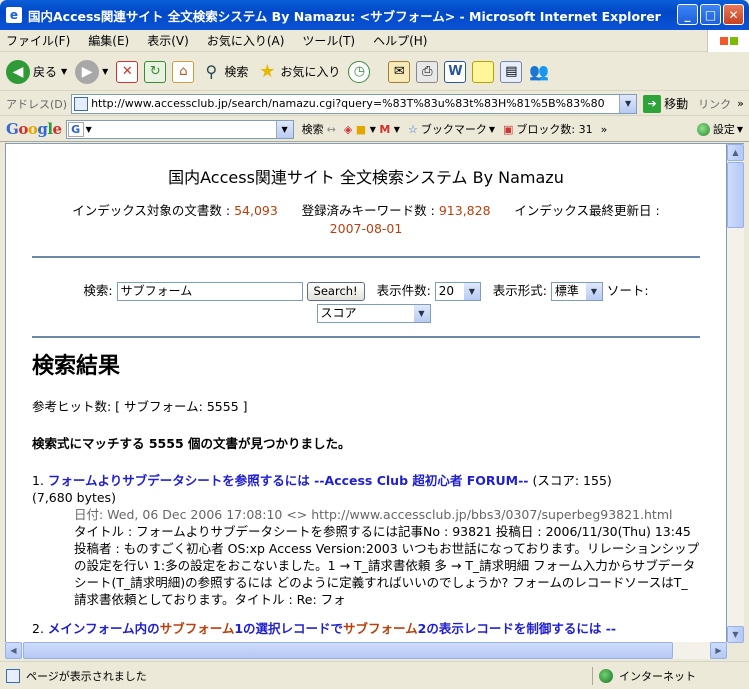  Describe the element at coordinates (256, 210) in the screenshot. I see `docs-count: 54,093` at that location.